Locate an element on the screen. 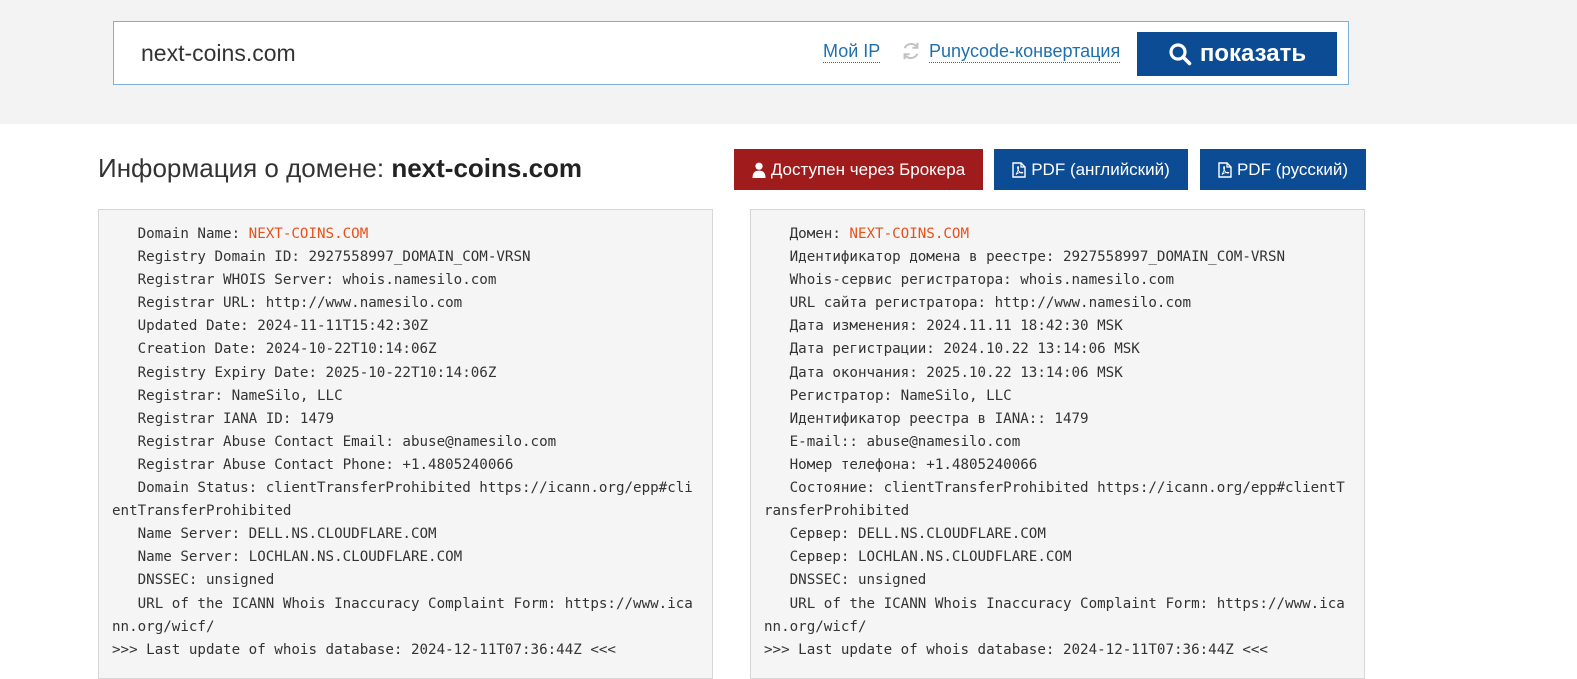  punycode-convert-link: Punycode-конвертация is located at coordinates (1025, 51).